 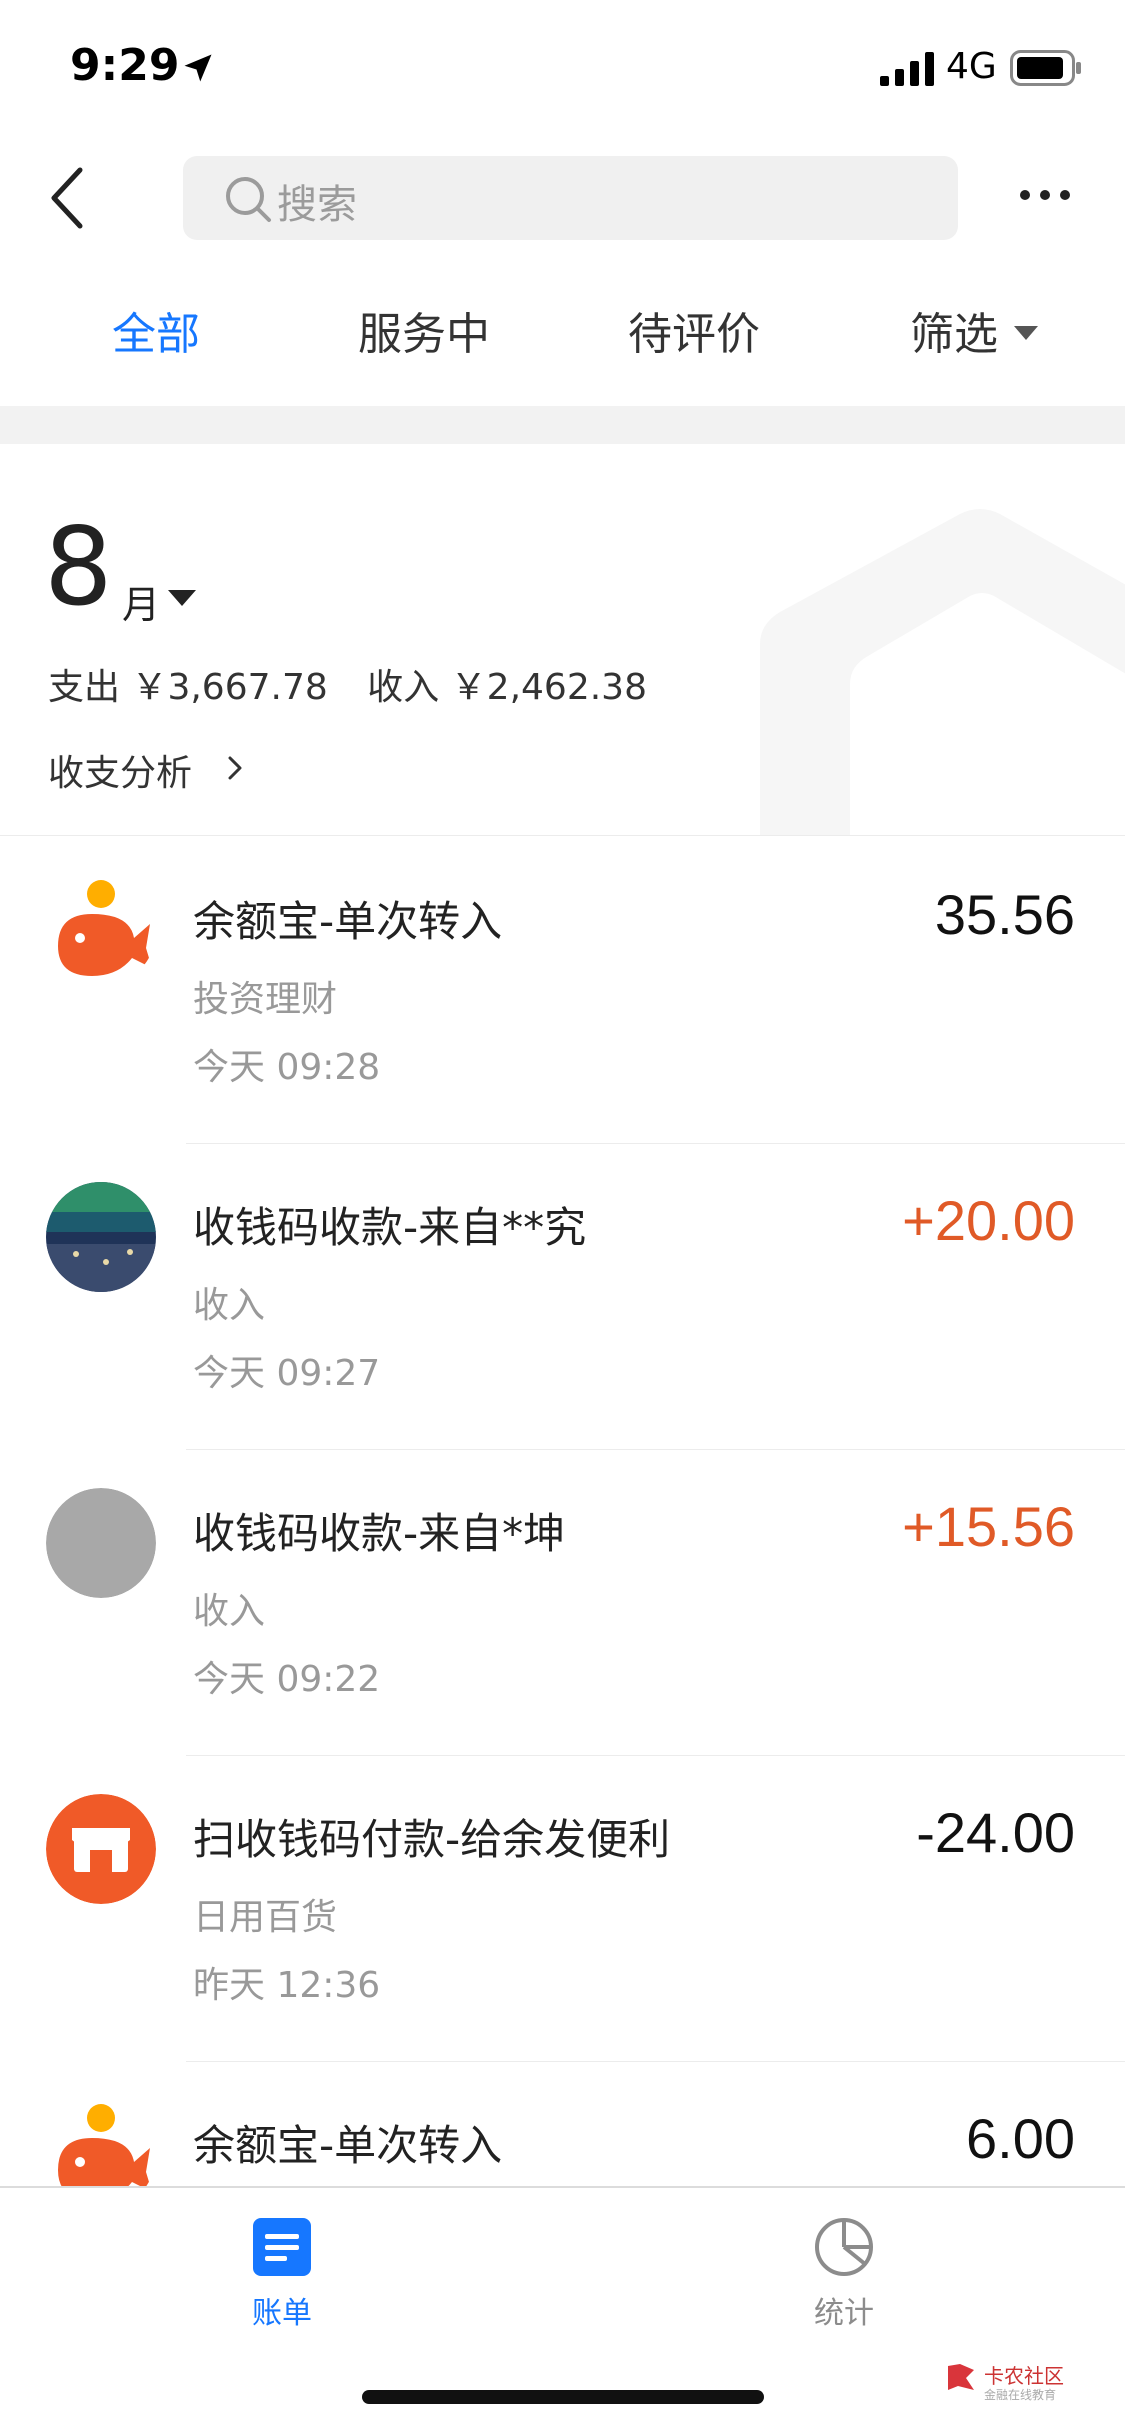 What do you see at coordinates (265, 999) in the screenshot?
I see `transaction-category: 投资理财` at bounding box center [265, 999].